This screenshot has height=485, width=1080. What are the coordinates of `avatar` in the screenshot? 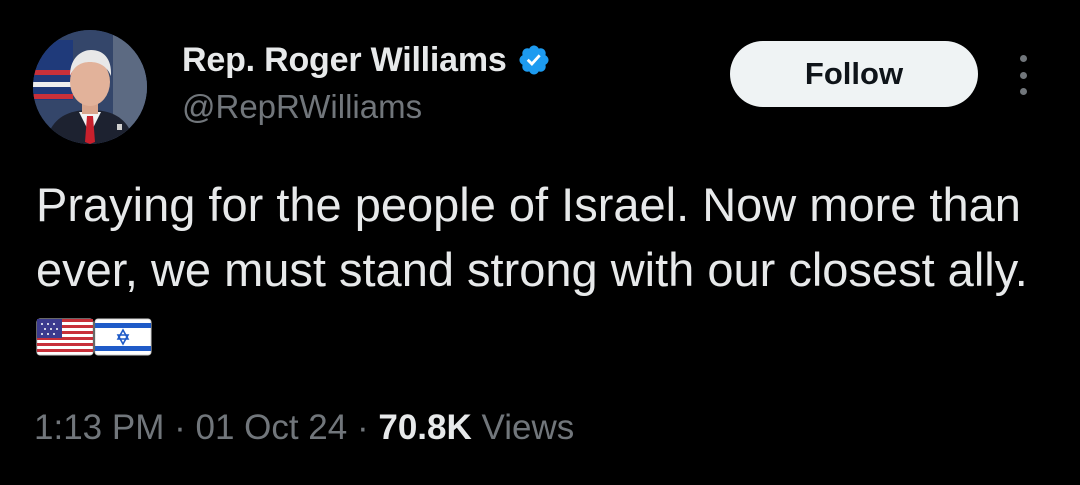 It's located at (90, 87).